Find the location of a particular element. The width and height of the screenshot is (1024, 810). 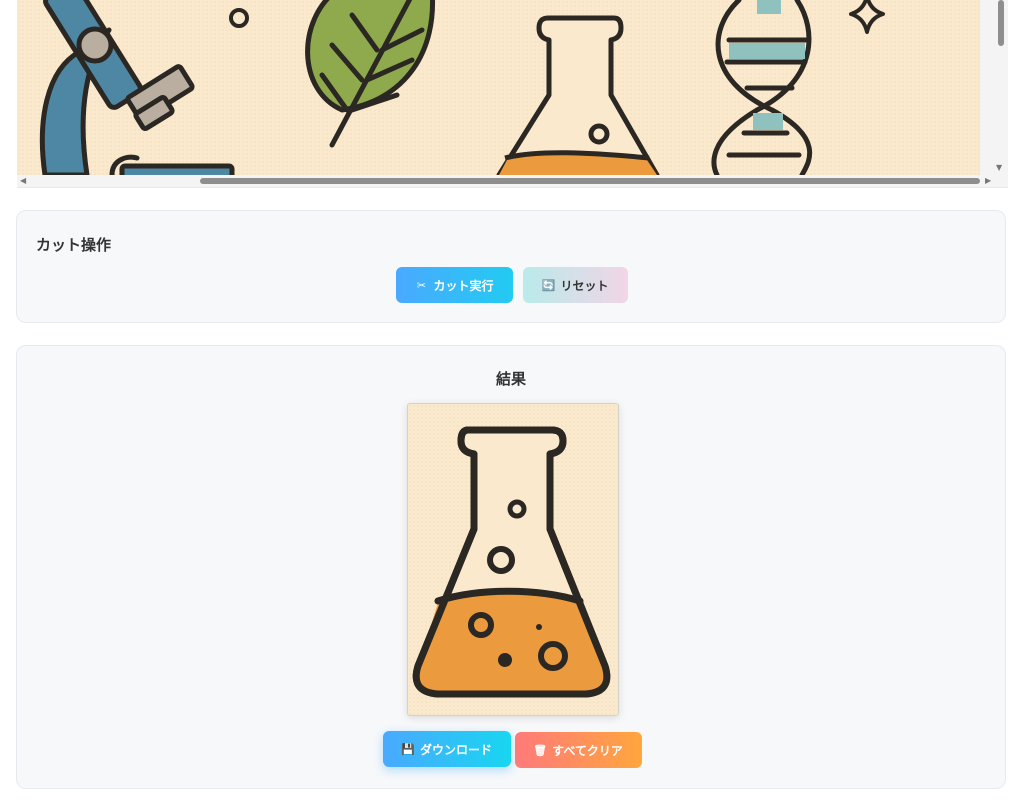

trash-icon: 🗑 is located at coordinates (540, 750).